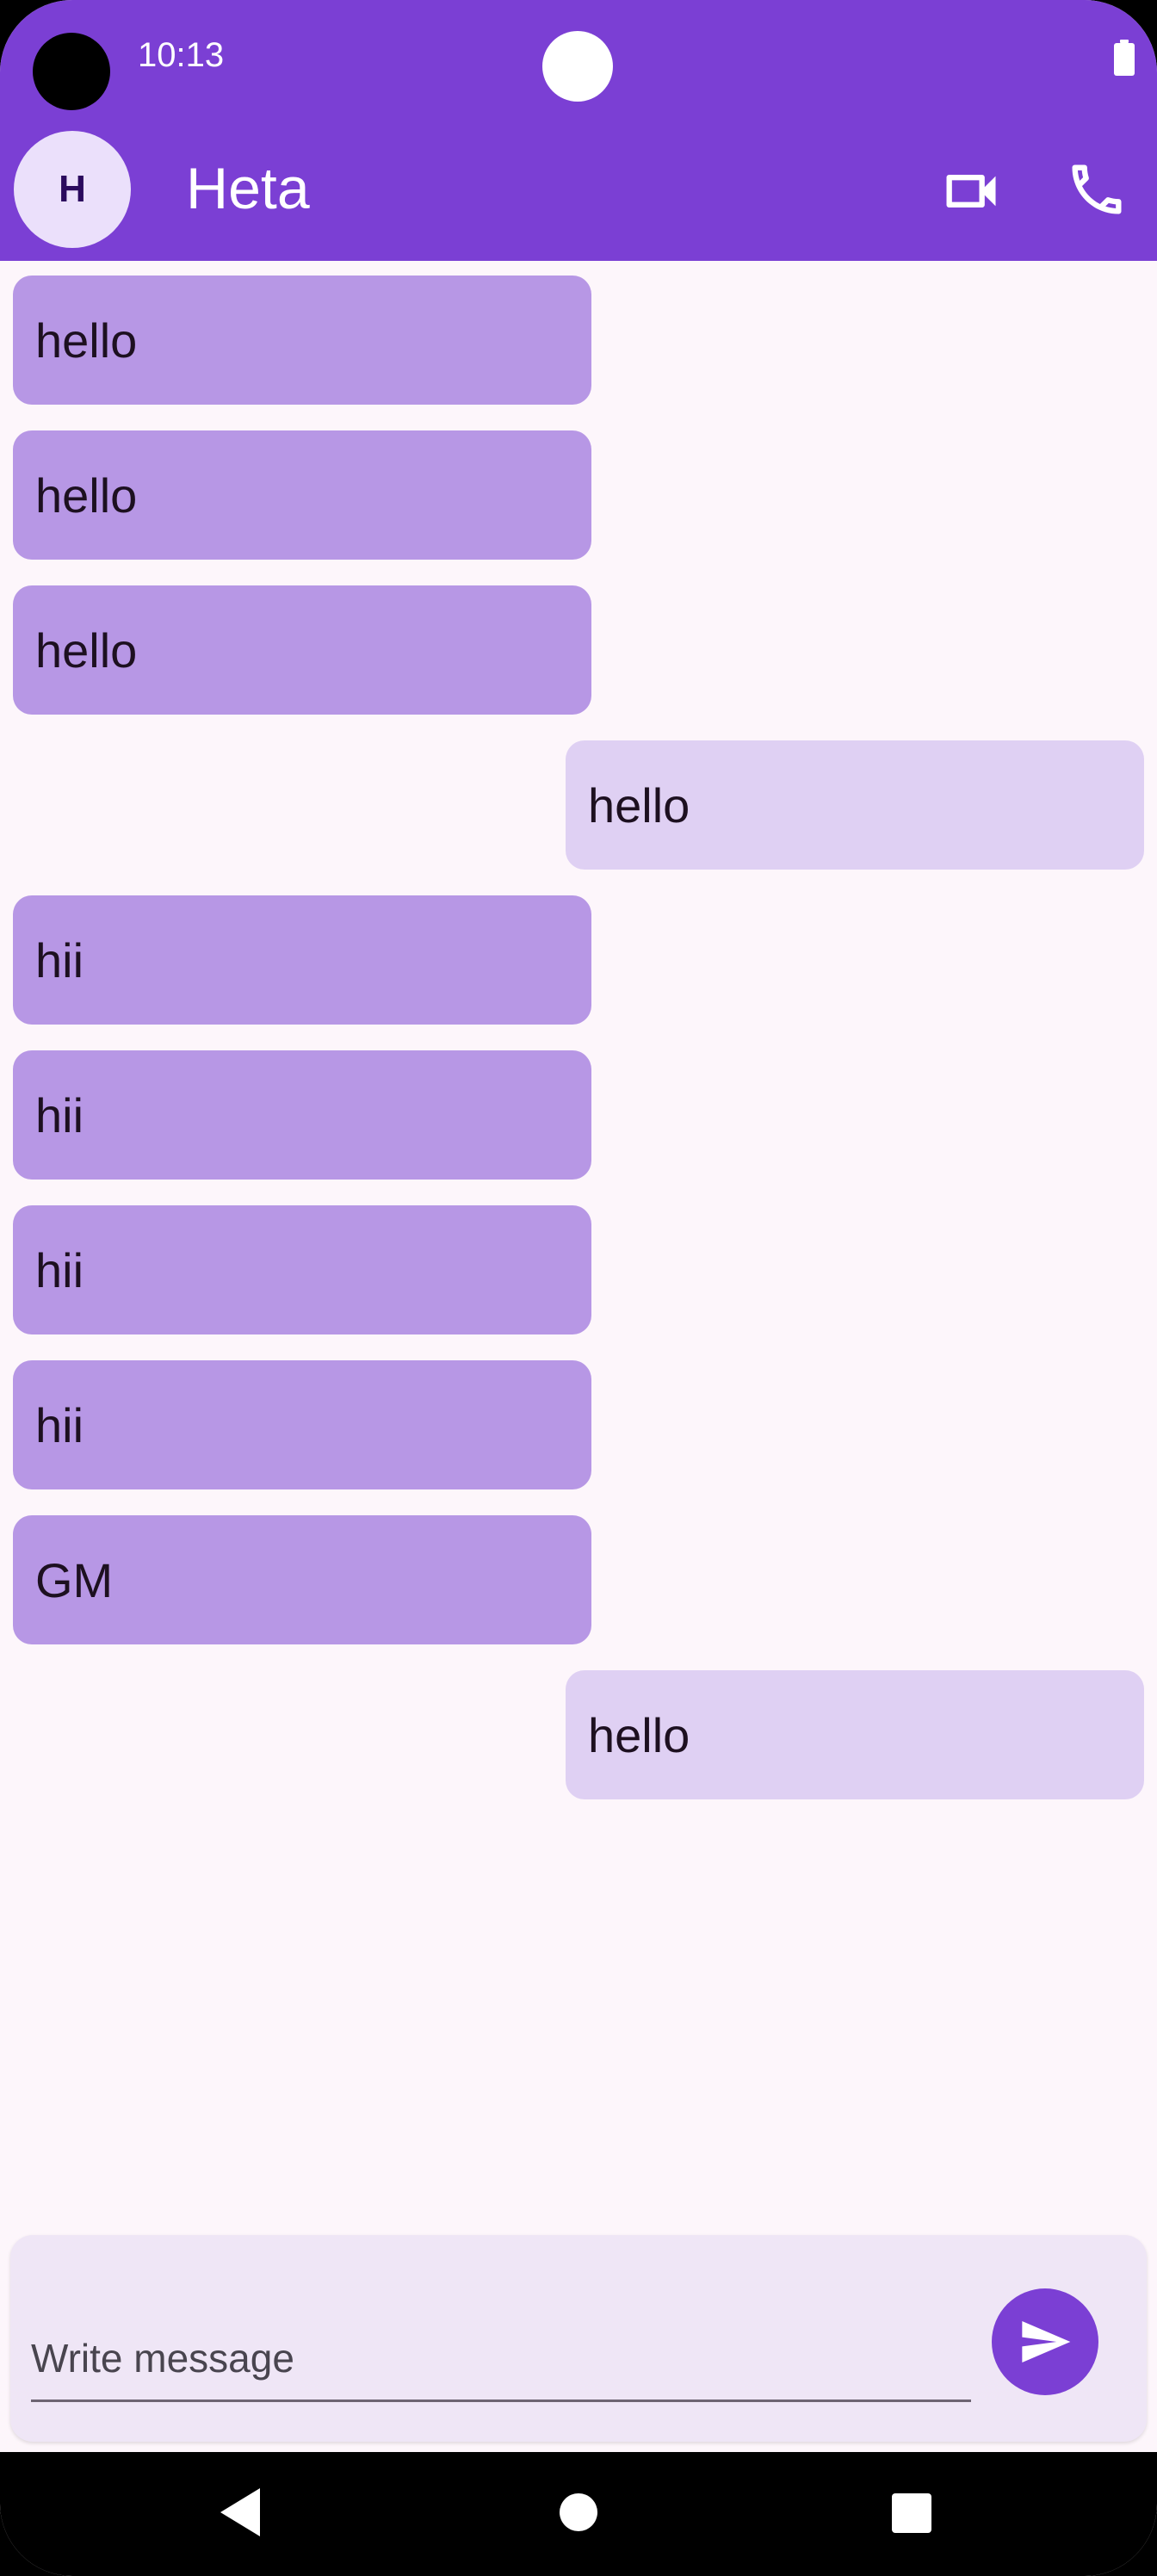 This screenshot has height=2576, width=1157. I want to click on avatar-initial: H, so click(72, 189).